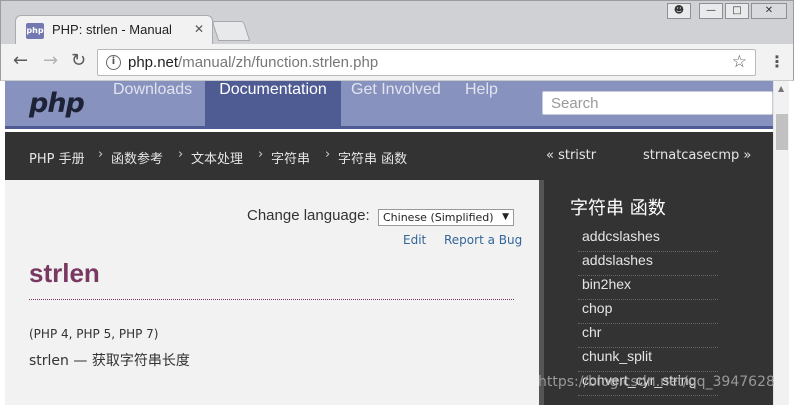 The image size is (794, 405). I want to click on sidebar-heading: 字符串 函数, so click(618, 207).